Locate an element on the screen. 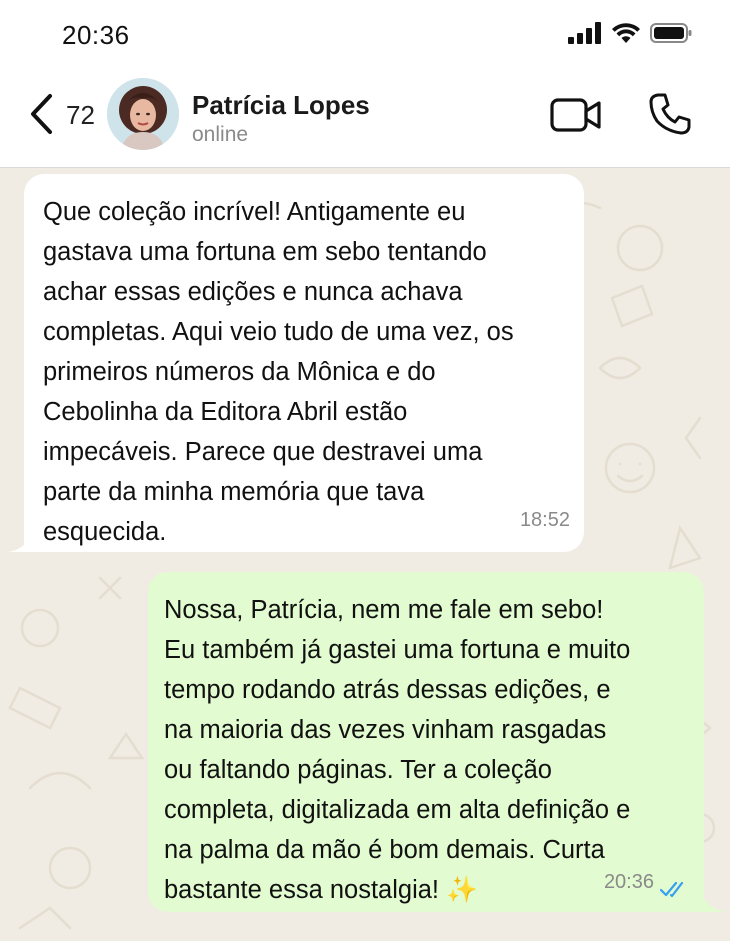  message-line: Nossa, Patrícia, nem me fale em sebo! is located at coordinates (384, 610).